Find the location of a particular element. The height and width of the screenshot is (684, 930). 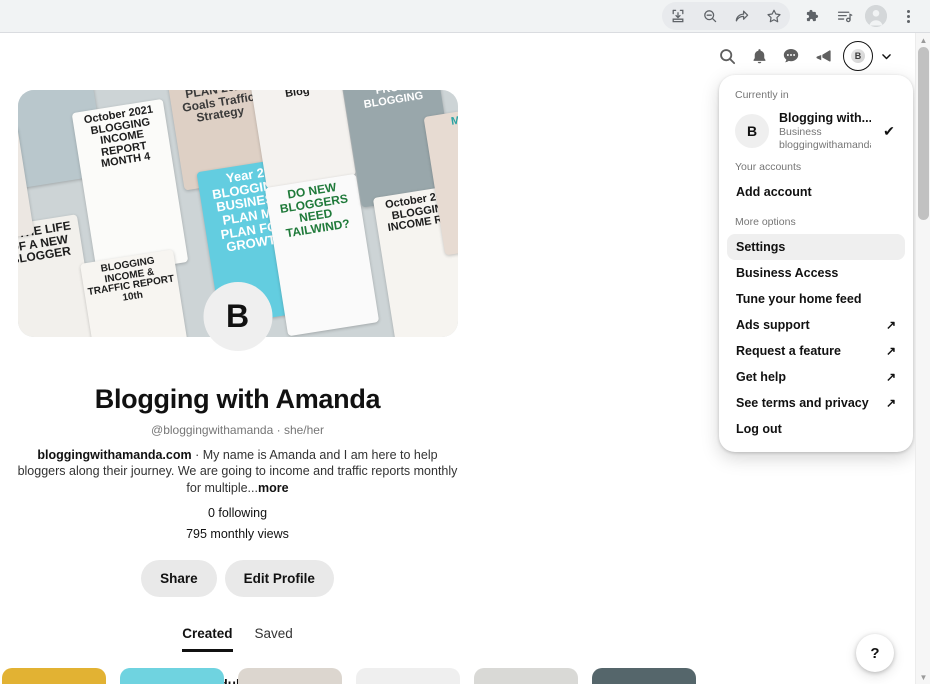

zoom-out-icon is located at coordinates (710, 16).